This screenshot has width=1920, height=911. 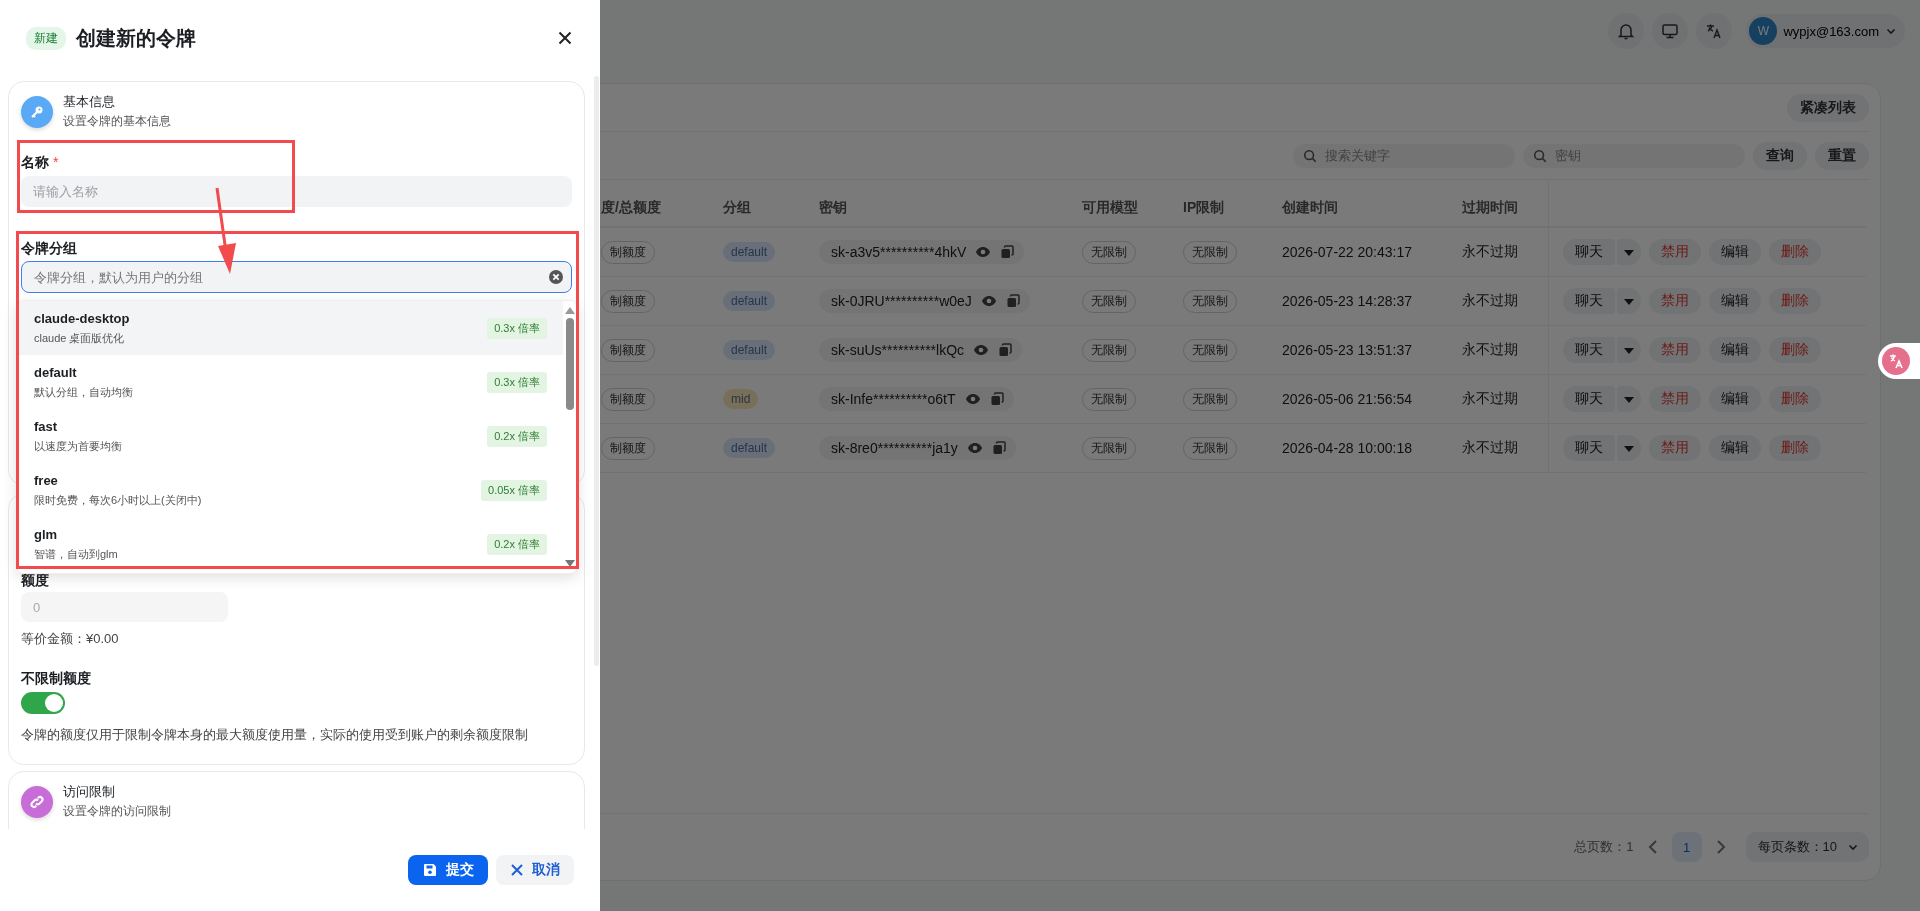 I want to click on user-menu: W wypjx@163.com, so click(x=1825, y=31).